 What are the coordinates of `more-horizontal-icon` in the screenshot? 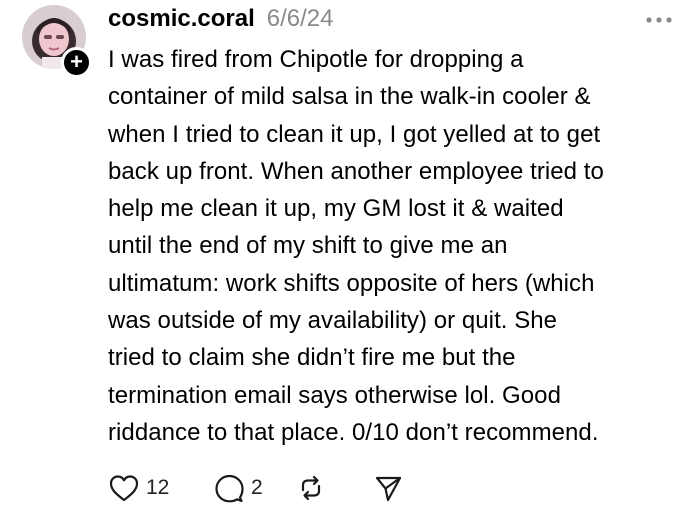 It's located at (659, 20).